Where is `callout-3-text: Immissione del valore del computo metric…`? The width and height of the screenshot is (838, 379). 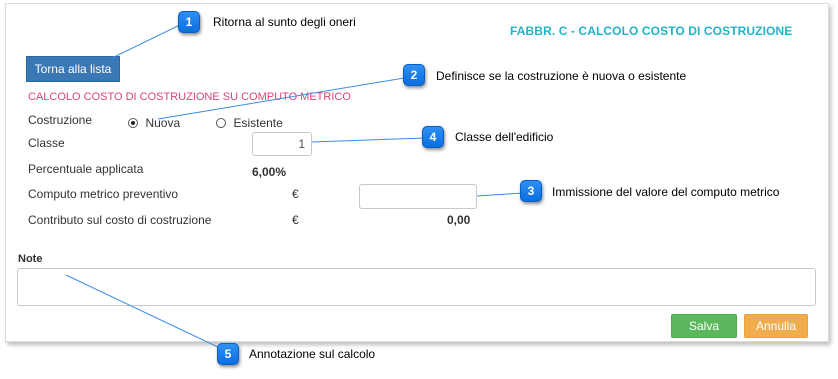 callout-3-text: Immissione del valore del computo metric… is located at coordinates (666, 192).